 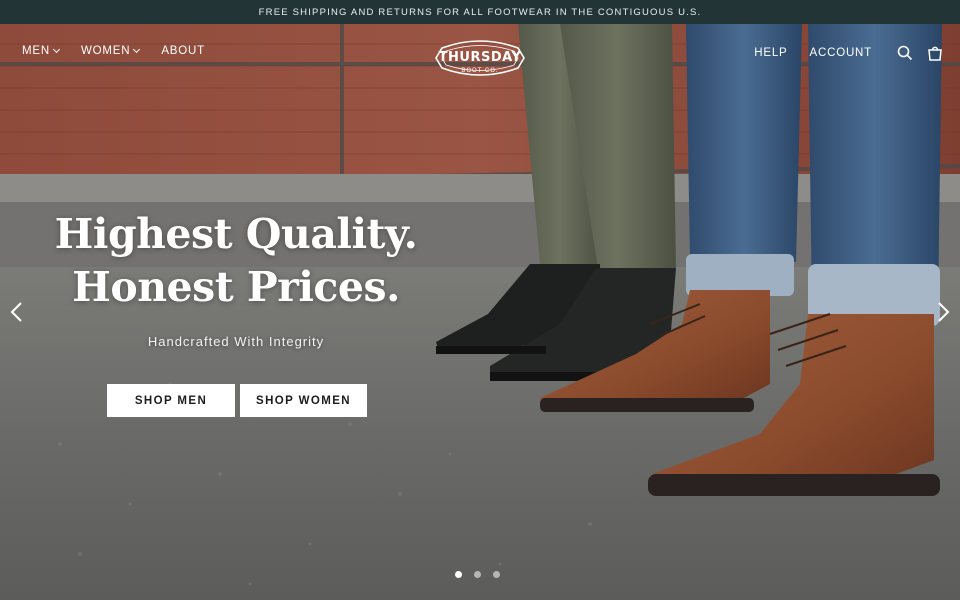 What do you see at coordinates (236, 287) in the screenshot?
I see `hero-headline-line-2: Honest Prices.` at bounding box center [236, 287].